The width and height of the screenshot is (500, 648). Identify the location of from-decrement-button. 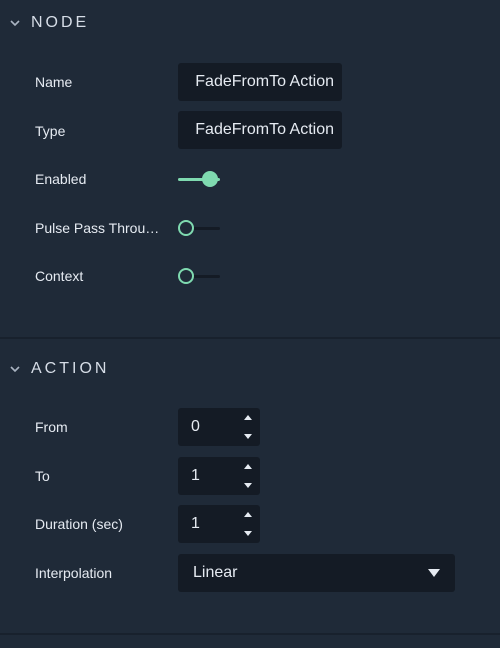
(248, 436).